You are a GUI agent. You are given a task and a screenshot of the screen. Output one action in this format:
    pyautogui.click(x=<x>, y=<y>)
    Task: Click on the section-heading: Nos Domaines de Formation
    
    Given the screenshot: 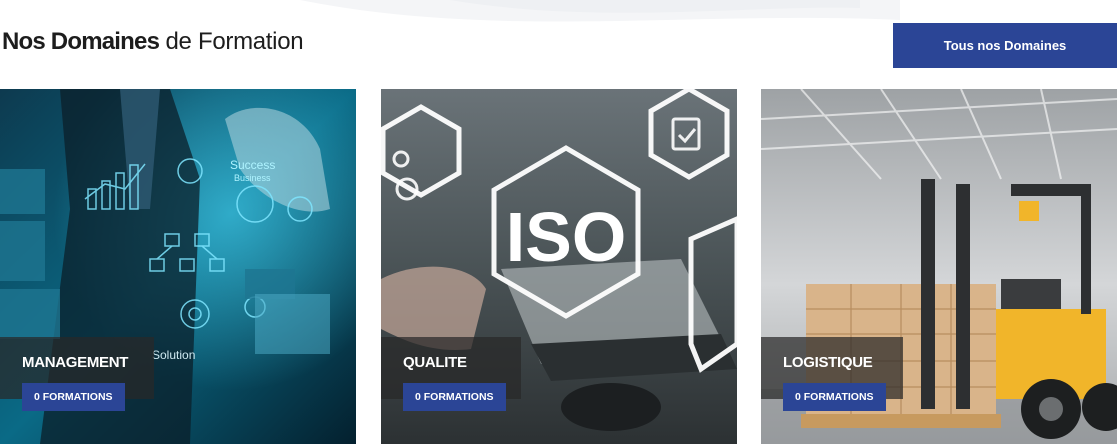 What is the action you would take?
    pyautogui.click(x=153, y=42)
    